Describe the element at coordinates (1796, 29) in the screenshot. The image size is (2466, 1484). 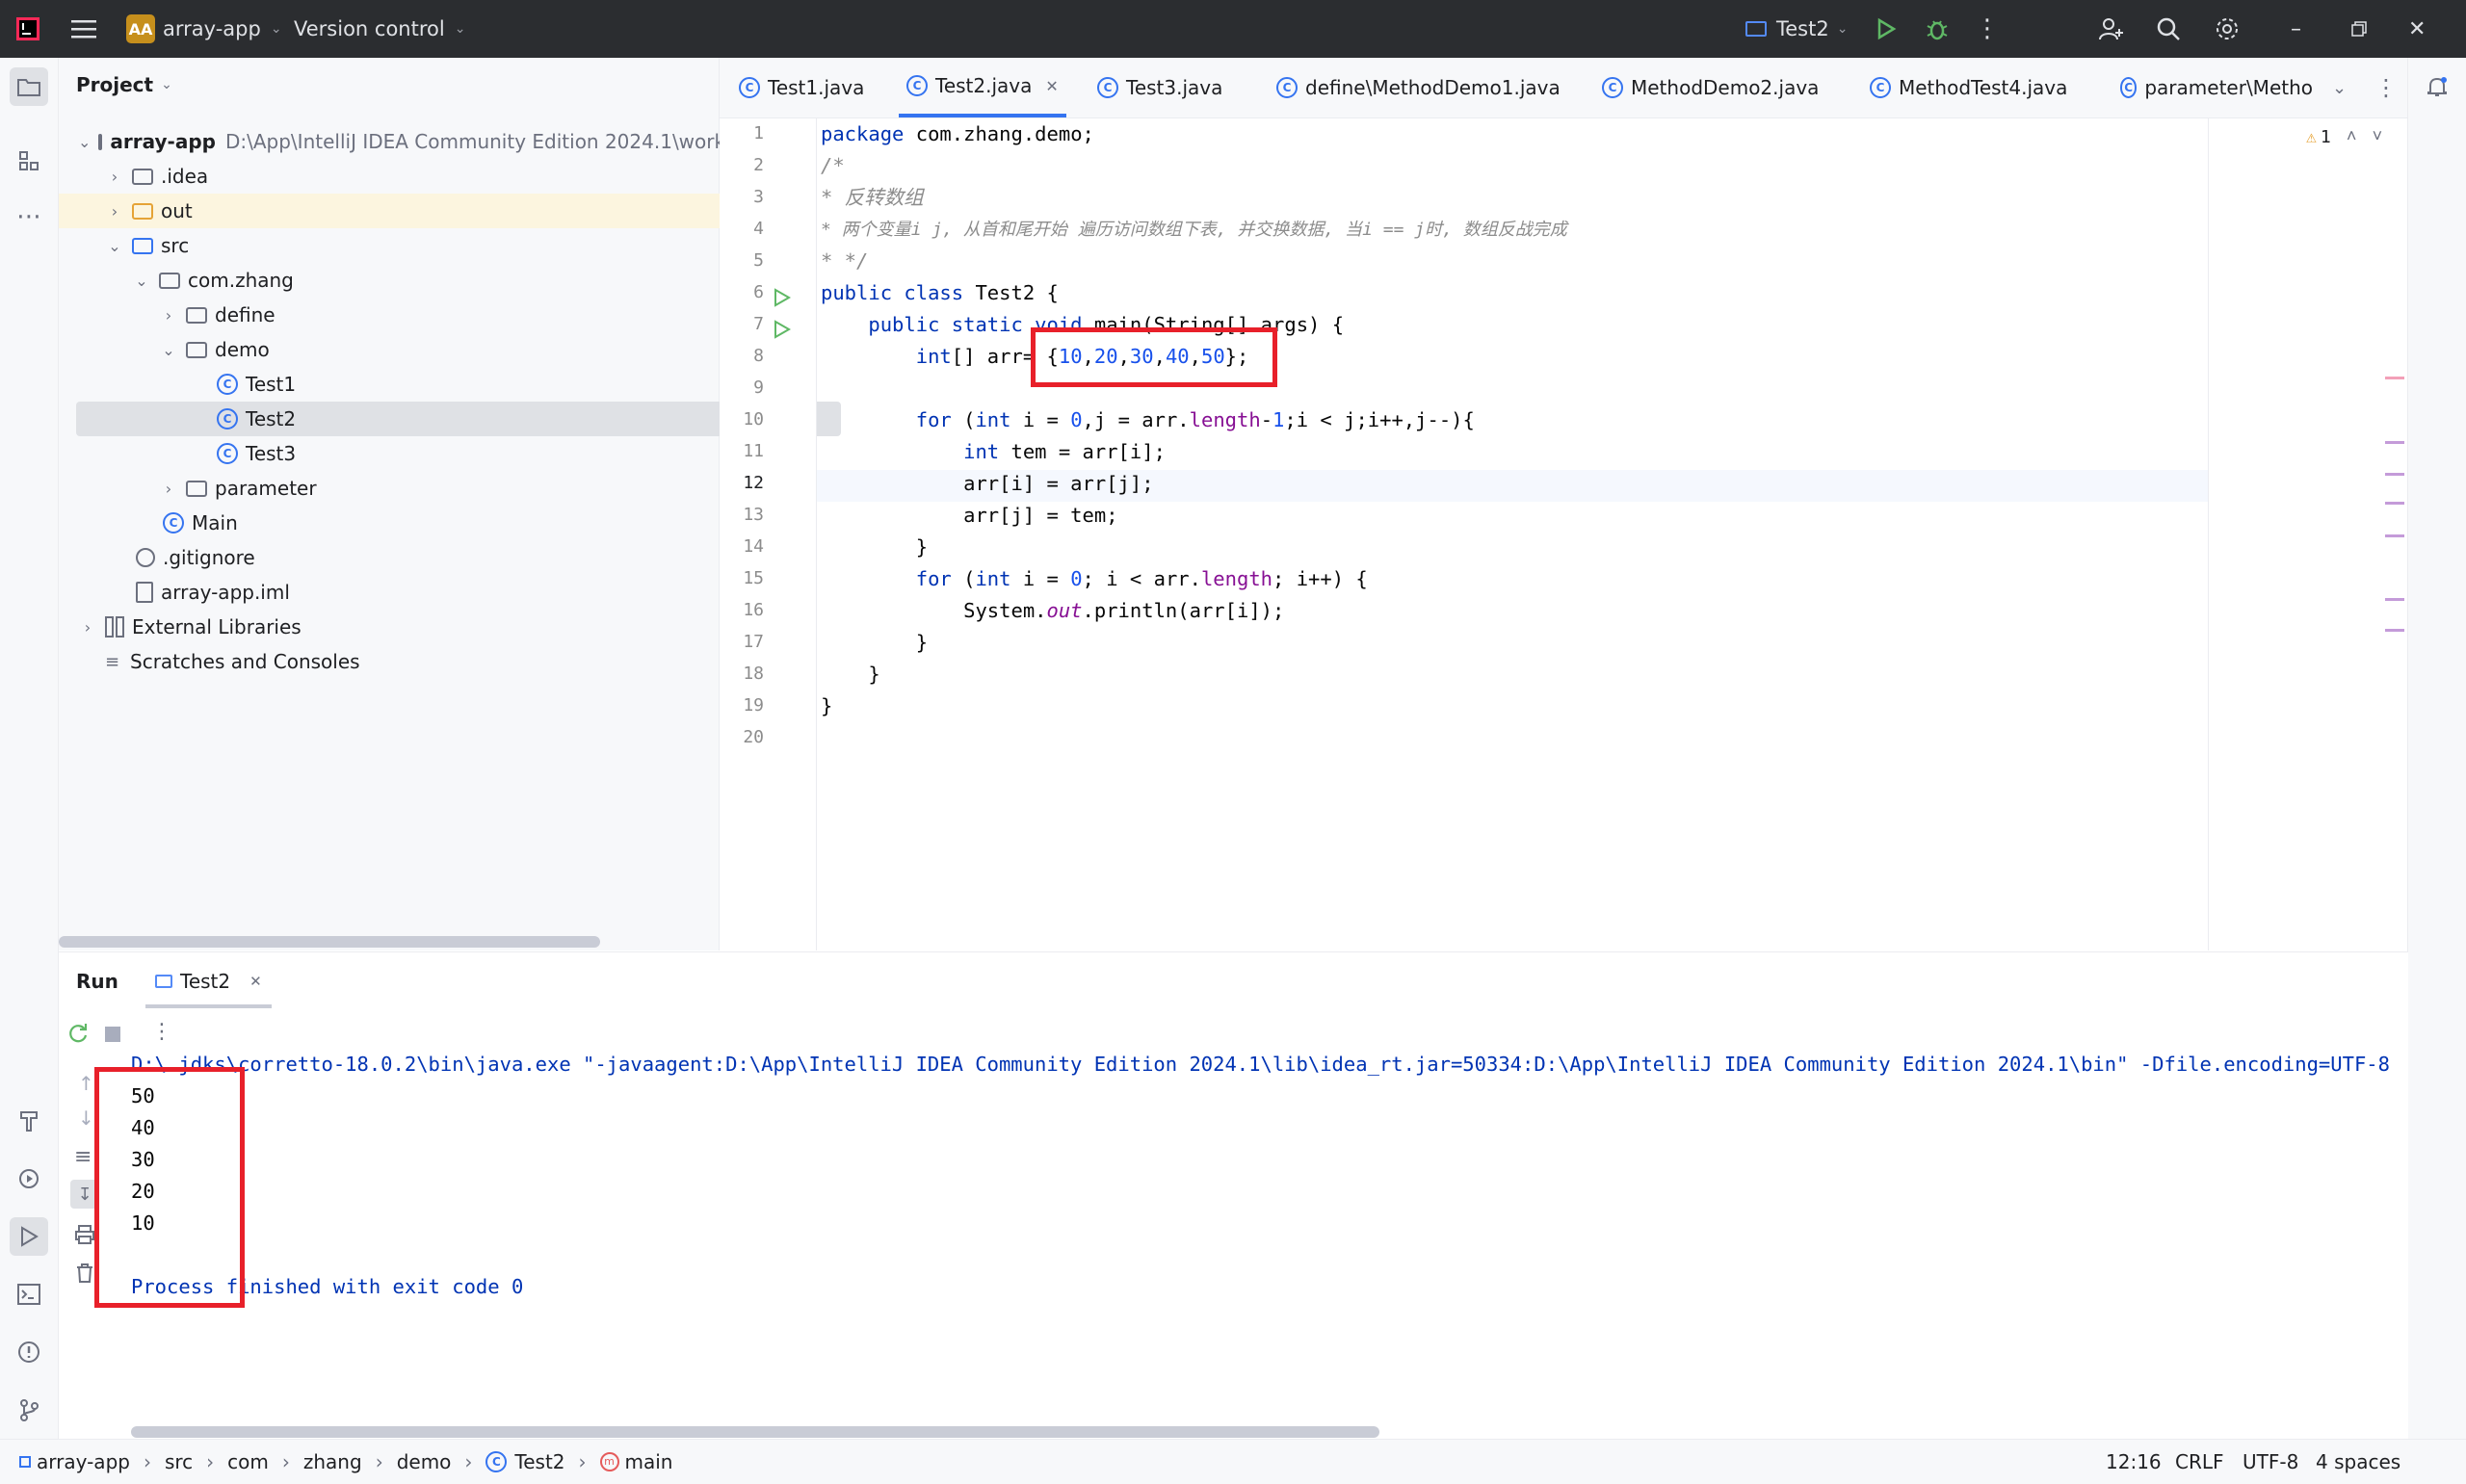
I see `run-config-selector: Test2 ⌄` at that location.